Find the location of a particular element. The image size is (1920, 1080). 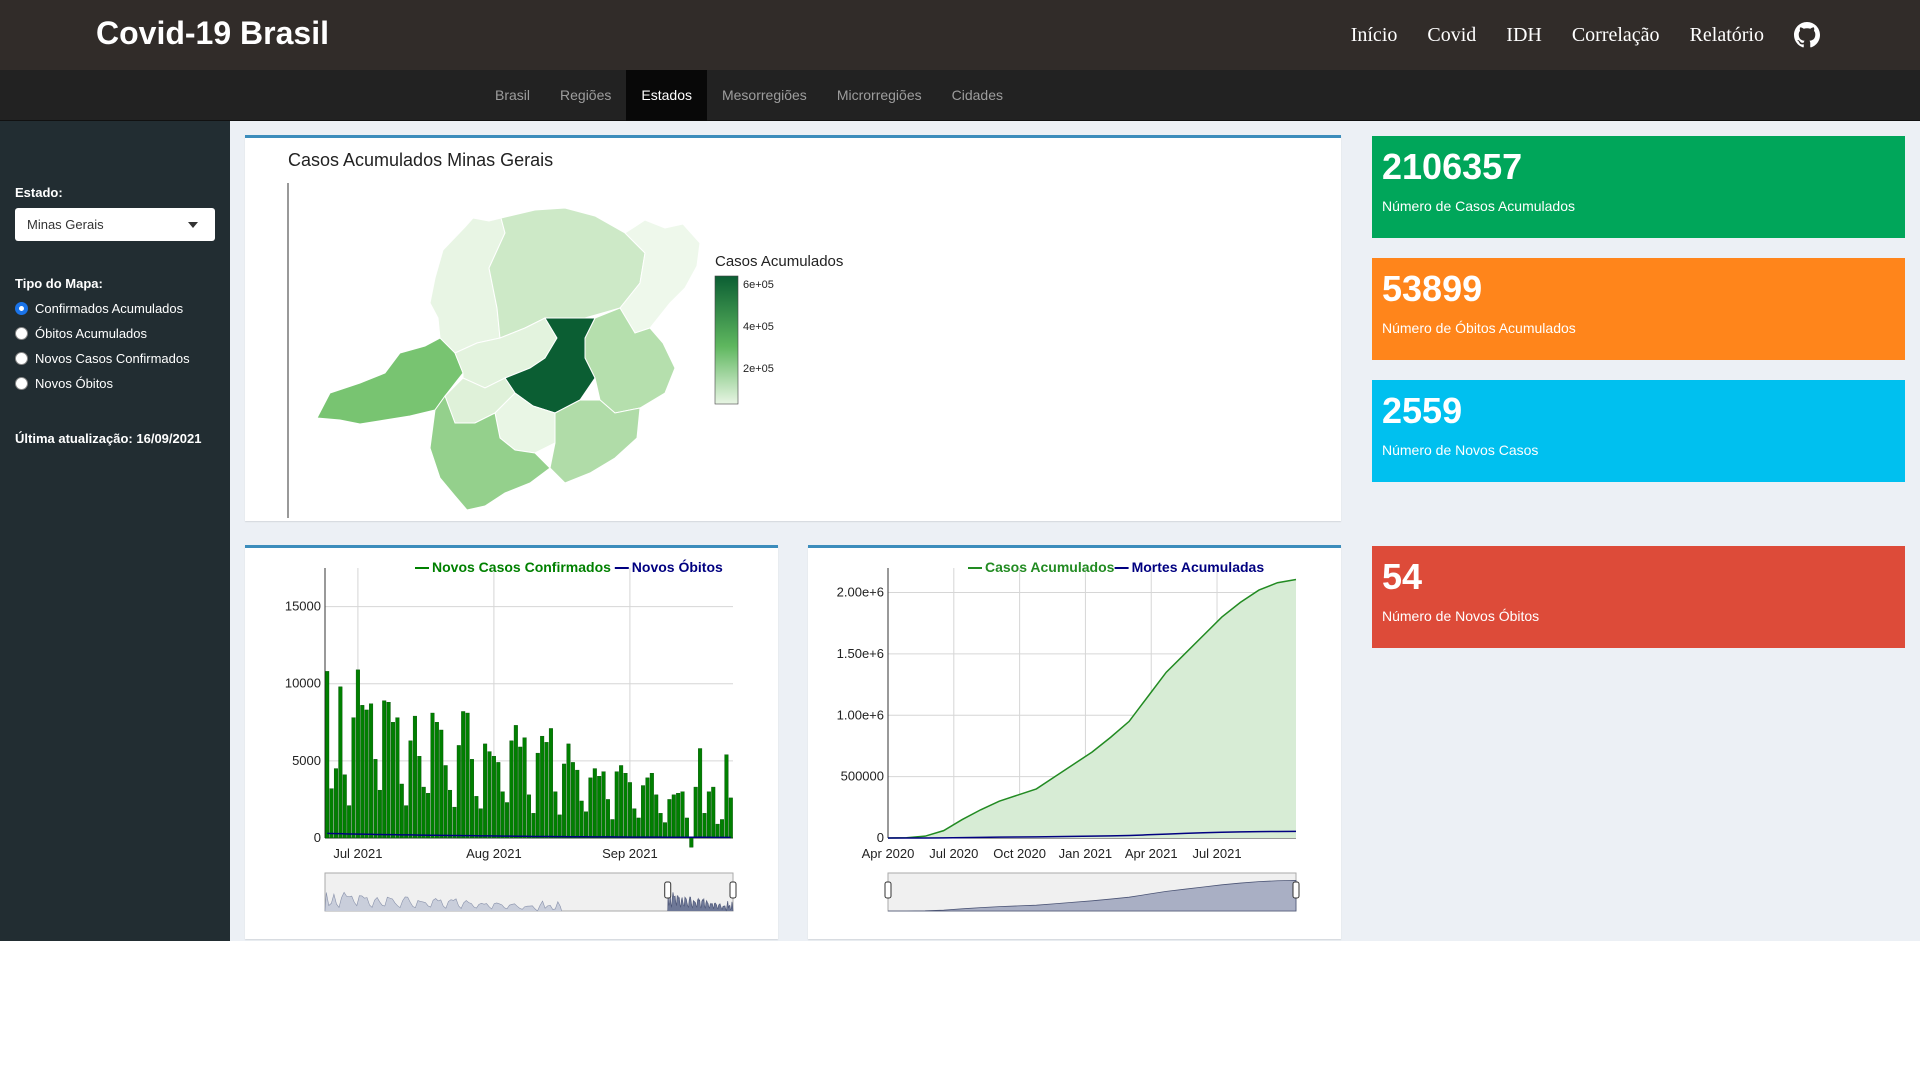

nav-relatorio: Relatório is located at coordinates (1727, 35).